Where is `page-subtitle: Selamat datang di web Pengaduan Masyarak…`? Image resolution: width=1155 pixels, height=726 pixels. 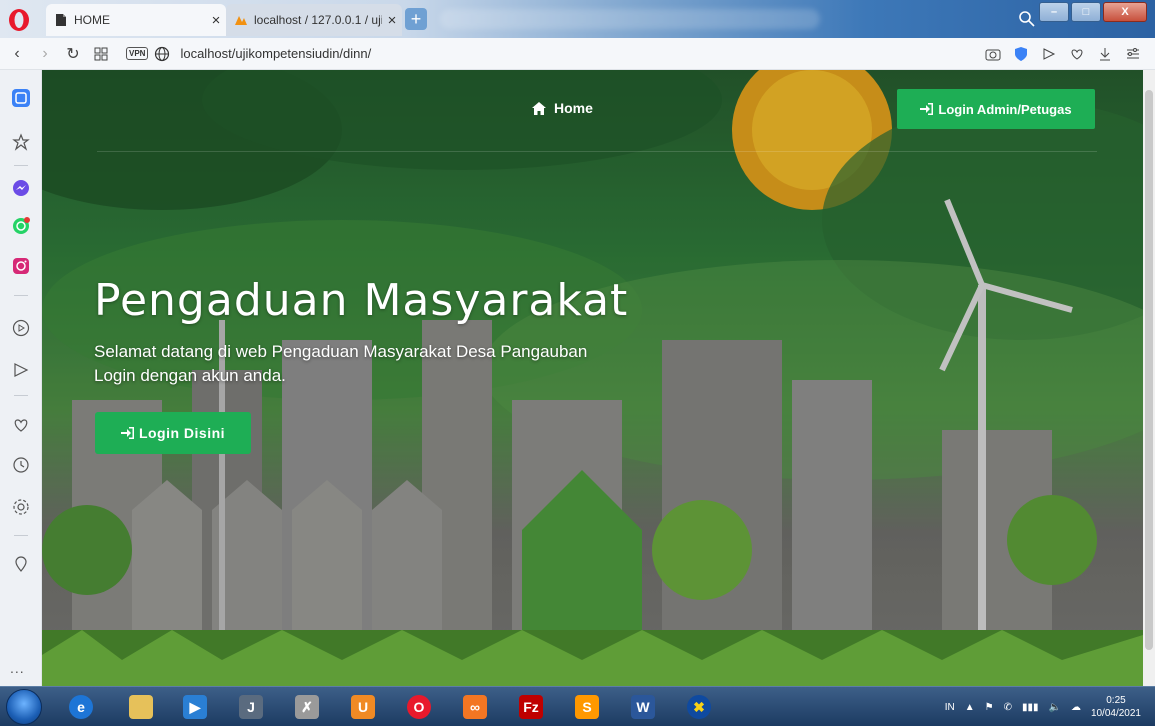 page-subtitle: Selamat datang di web Pengaduan Masyarak… is located at coordinates (434, 364).